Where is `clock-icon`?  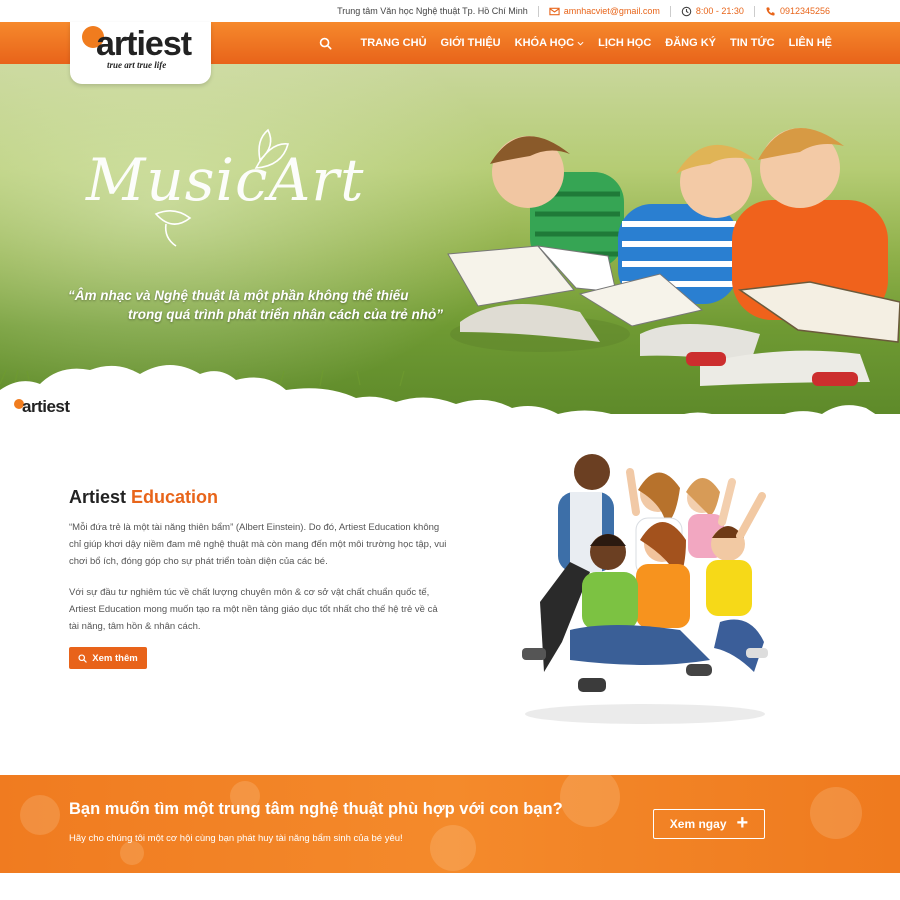 clock-icon is located at coordinates (686, 11).